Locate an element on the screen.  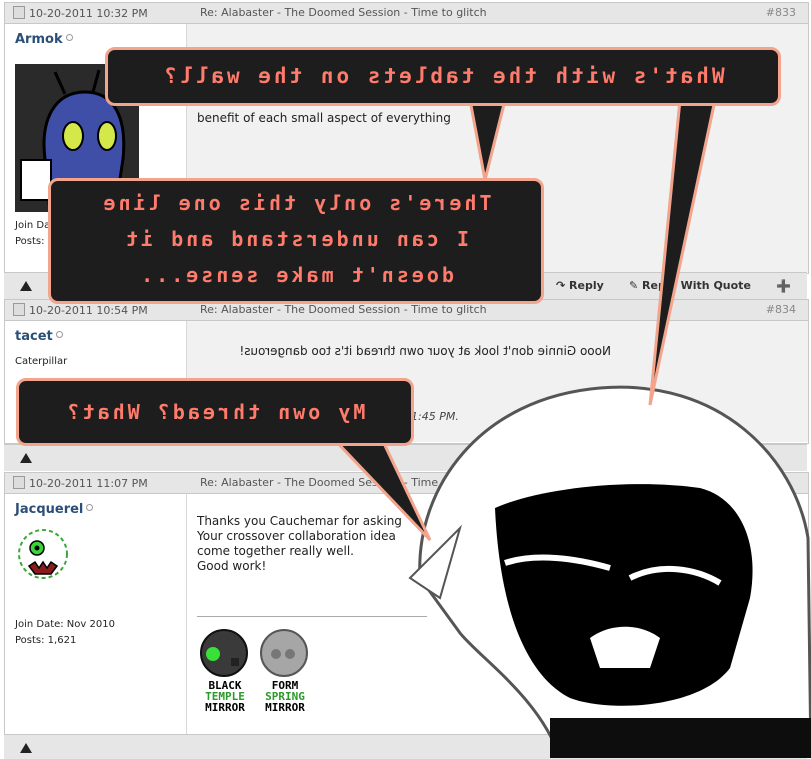
speech-bubble-bottom: My own thread? What? is located at coordinates (215, 412).